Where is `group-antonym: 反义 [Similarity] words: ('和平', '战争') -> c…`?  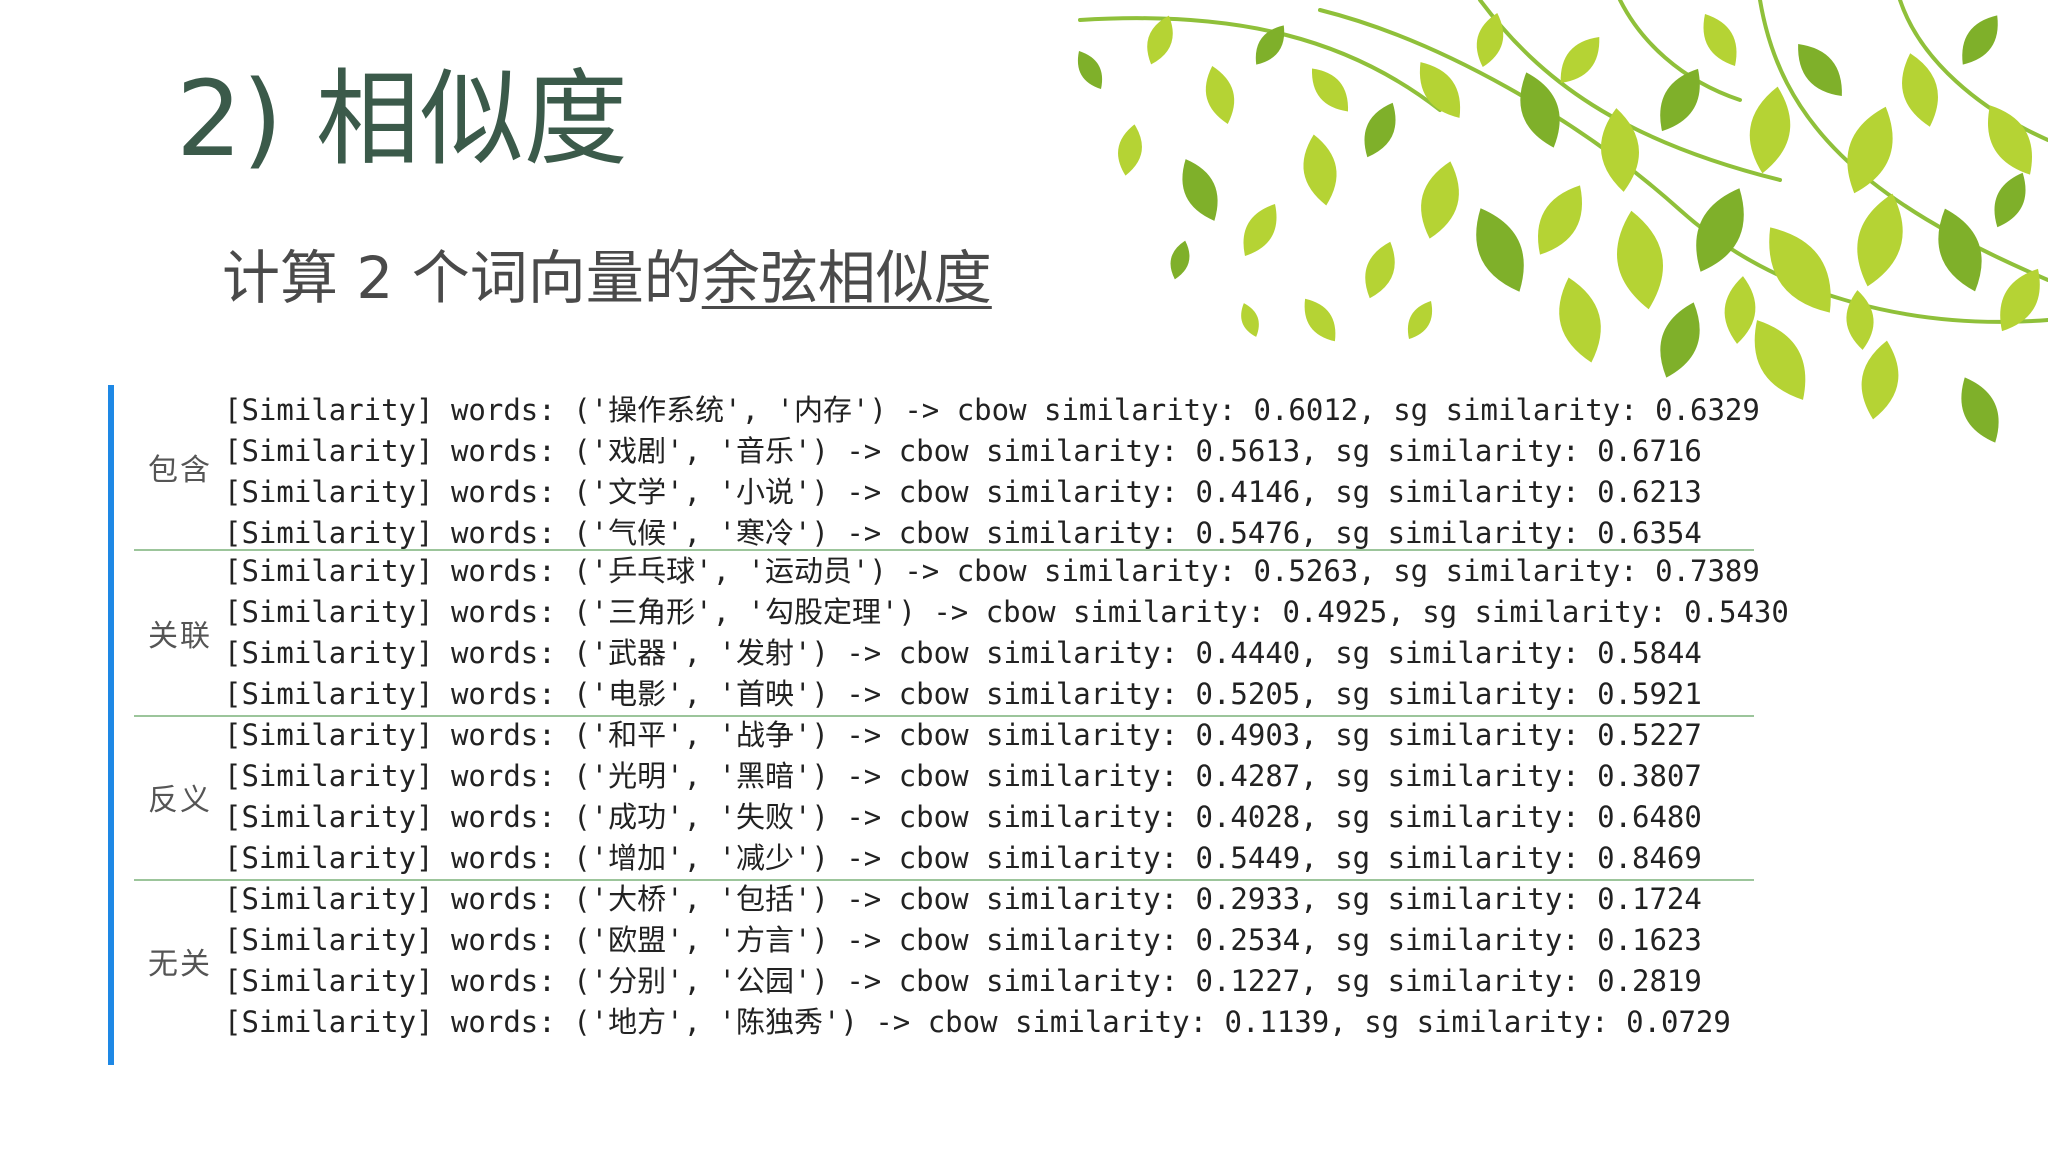 group-antonym: 反义 [Similarity] words: ('和平', '战争') -> c… is located at coordinates (944, 798).